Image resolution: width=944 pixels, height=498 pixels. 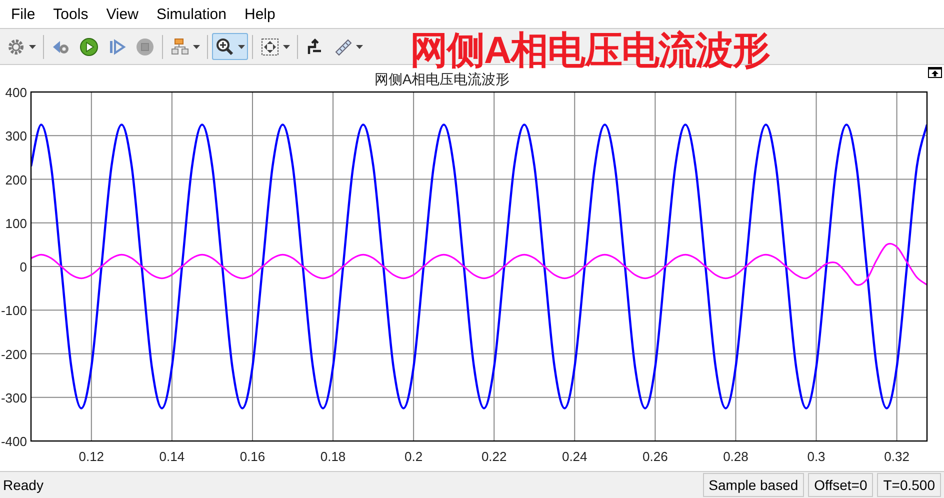 I want to click on stop-icon, so click(x=145, y=46).